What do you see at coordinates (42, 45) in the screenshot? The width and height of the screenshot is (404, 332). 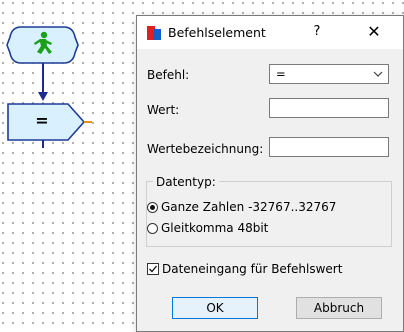 I see `start-element` at bounding box center [42, 45].